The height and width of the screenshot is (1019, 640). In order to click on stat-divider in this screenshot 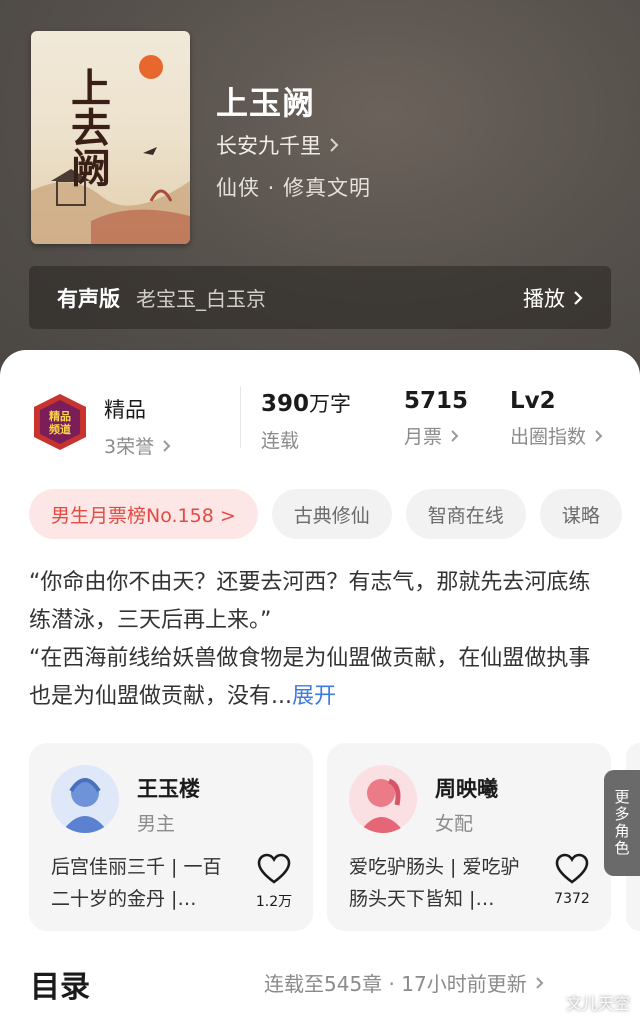, I will do `click(240, 417)`.